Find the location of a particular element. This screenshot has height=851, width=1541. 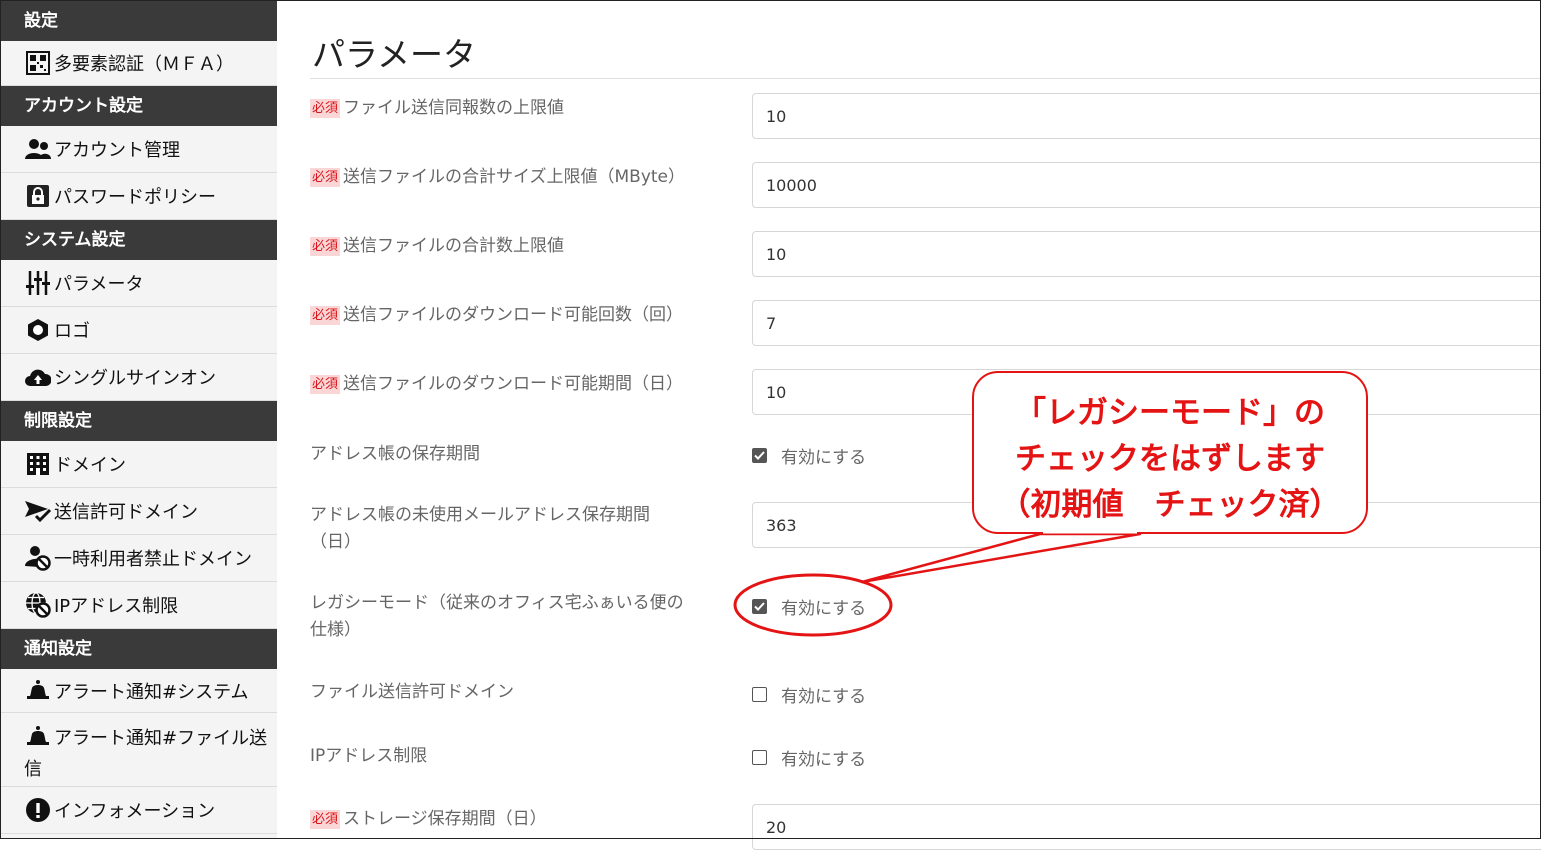

highlight-ellipse is located at coordinates (813, 605).